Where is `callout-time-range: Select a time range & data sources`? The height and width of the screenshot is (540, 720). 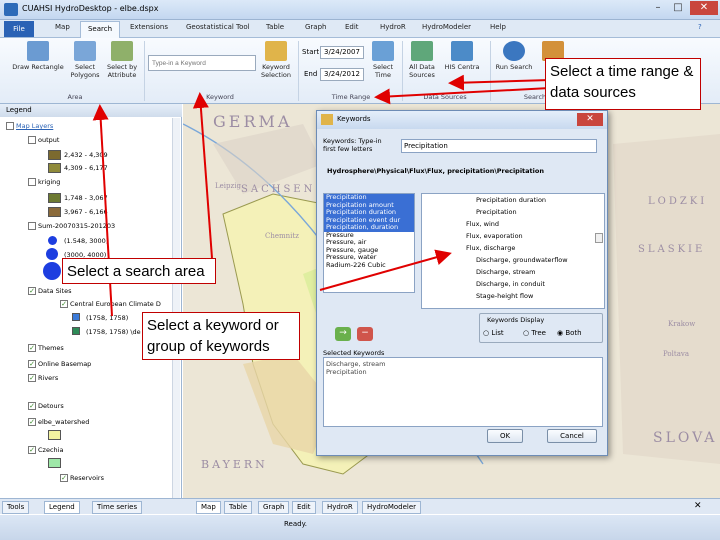 callout-time-range: Select a time range & data sources is located at coordinates (623, 84).